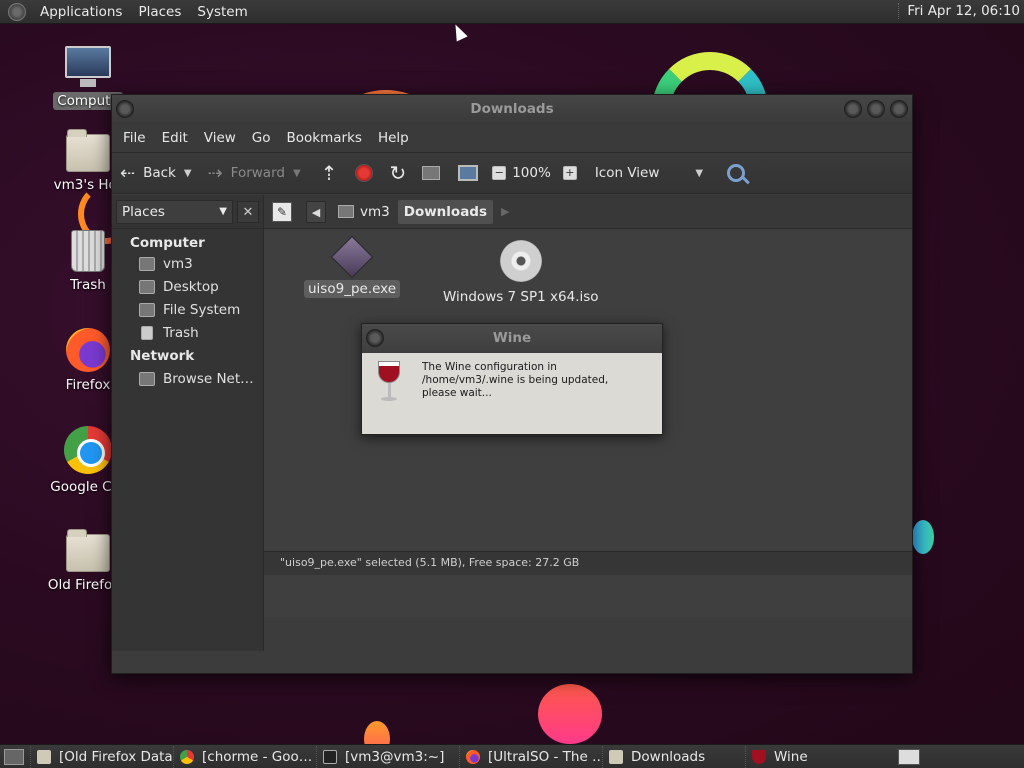 The image size is (1024, 768). What do you see at coordinates (899, 109) in the screenshot?
I see `close-button` at bounding box center [899, 109].